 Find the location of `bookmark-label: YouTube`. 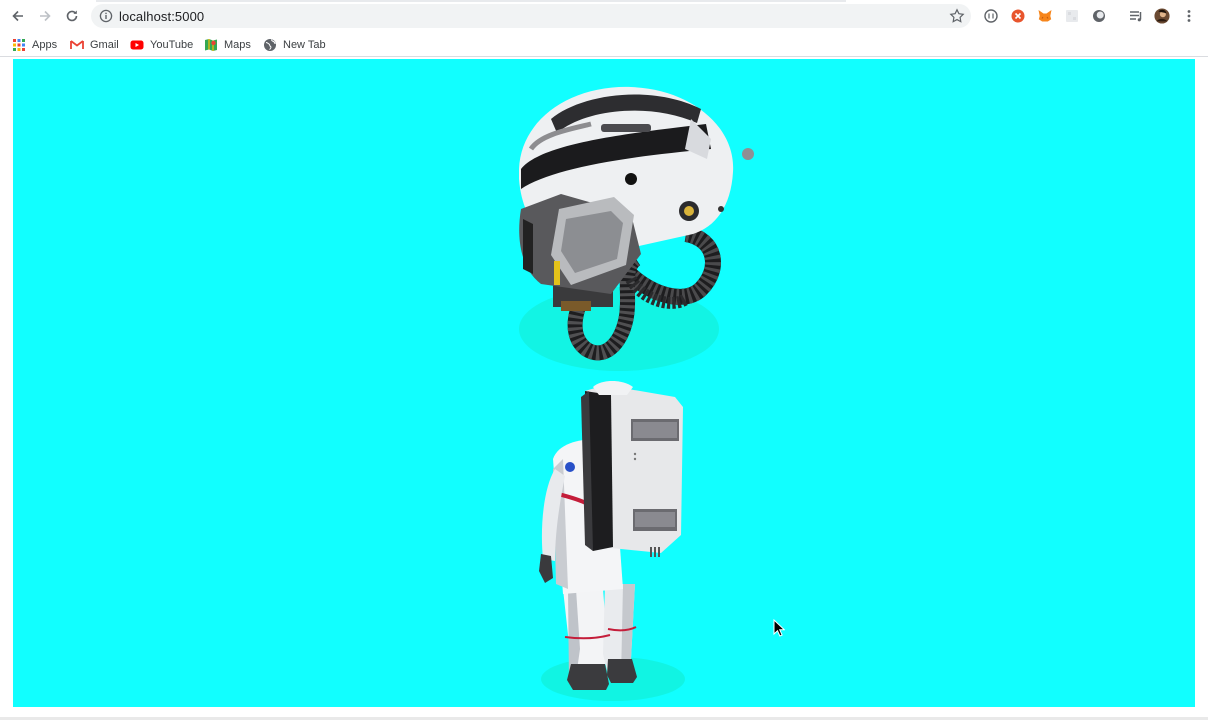

bookmark-label: YouTube is located at coordinates (172, 44).